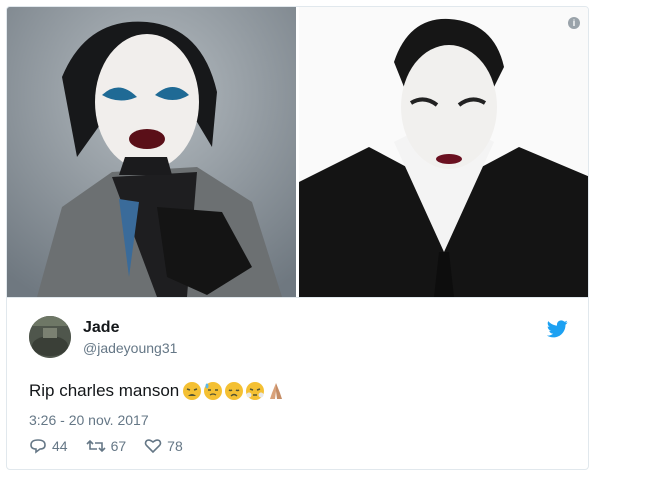  Describe the element at coordinates (175, 446) in the screenshot. I see `like-count: 78` at that location.